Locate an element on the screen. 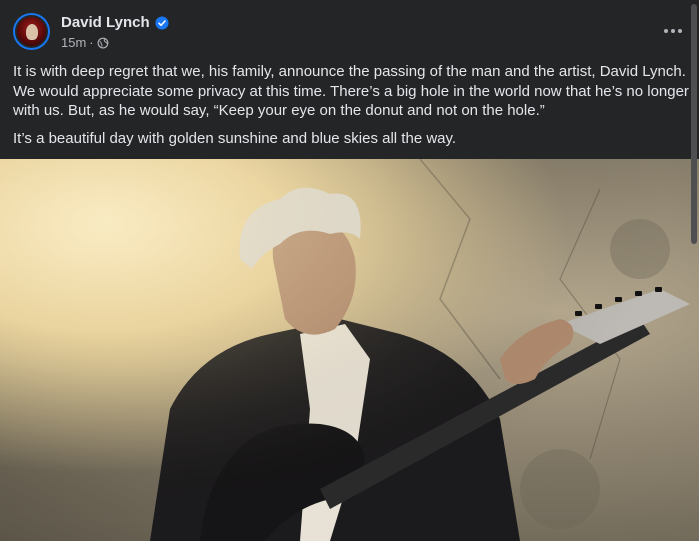  author-avatar is located at coordinates (31, 31).